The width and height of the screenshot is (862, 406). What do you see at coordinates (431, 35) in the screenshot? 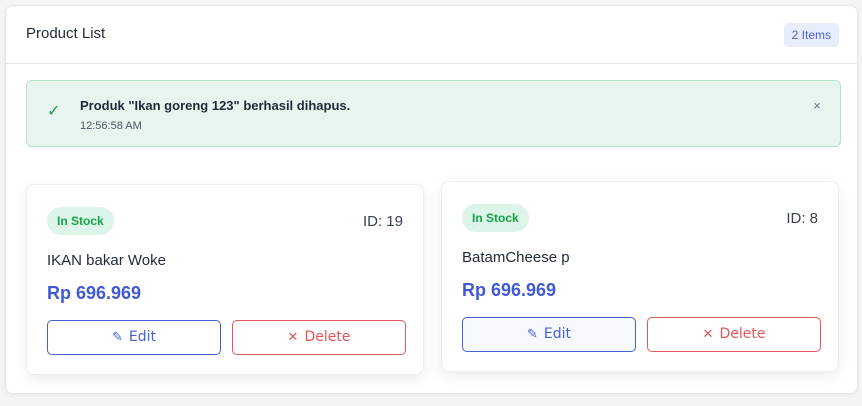
I see `panel-header: Product List 2 Items` at bounding box center [431, 35].